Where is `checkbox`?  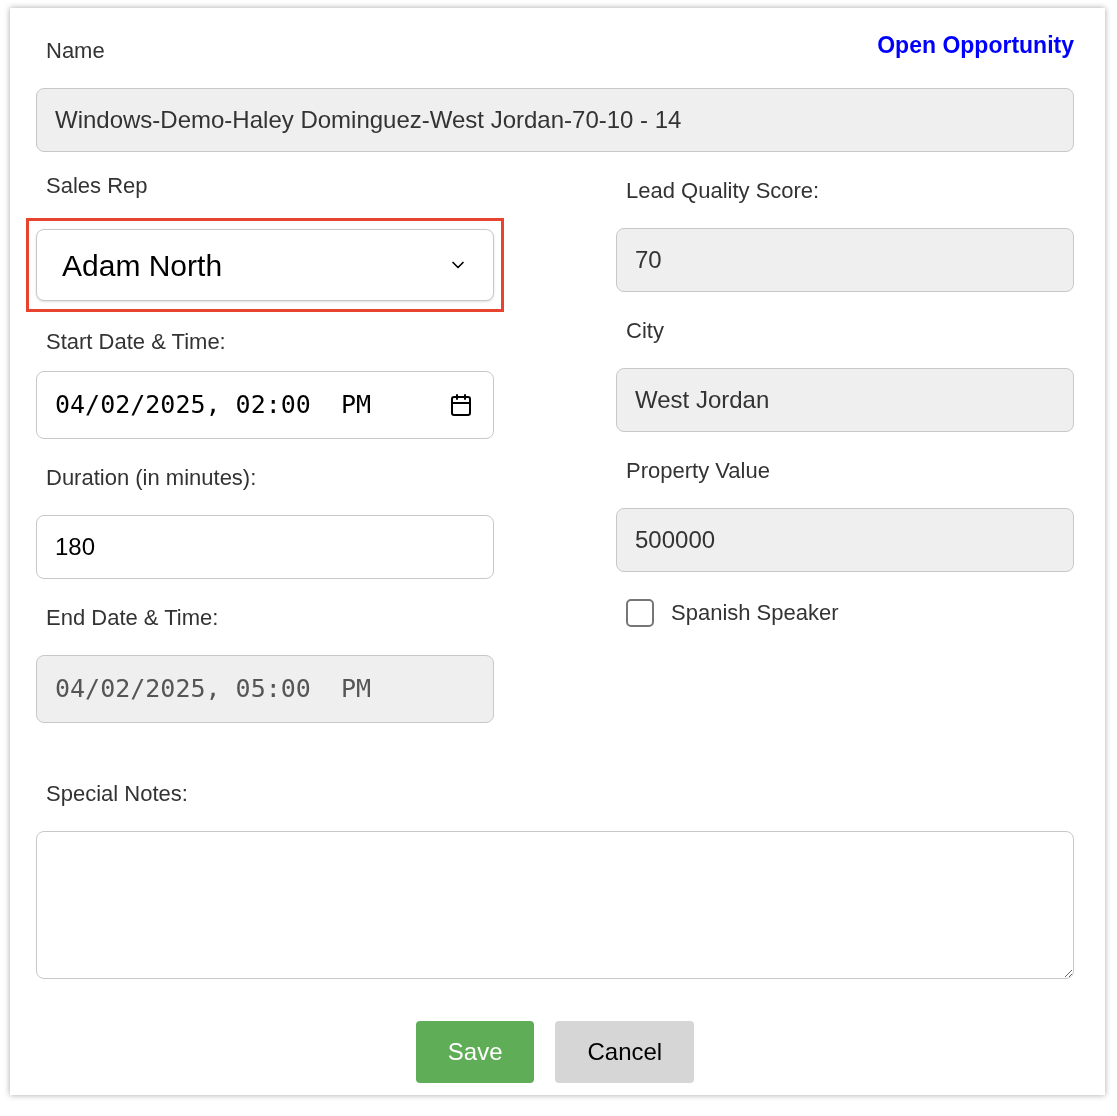 checkbox is located at coordinates (640, 612).